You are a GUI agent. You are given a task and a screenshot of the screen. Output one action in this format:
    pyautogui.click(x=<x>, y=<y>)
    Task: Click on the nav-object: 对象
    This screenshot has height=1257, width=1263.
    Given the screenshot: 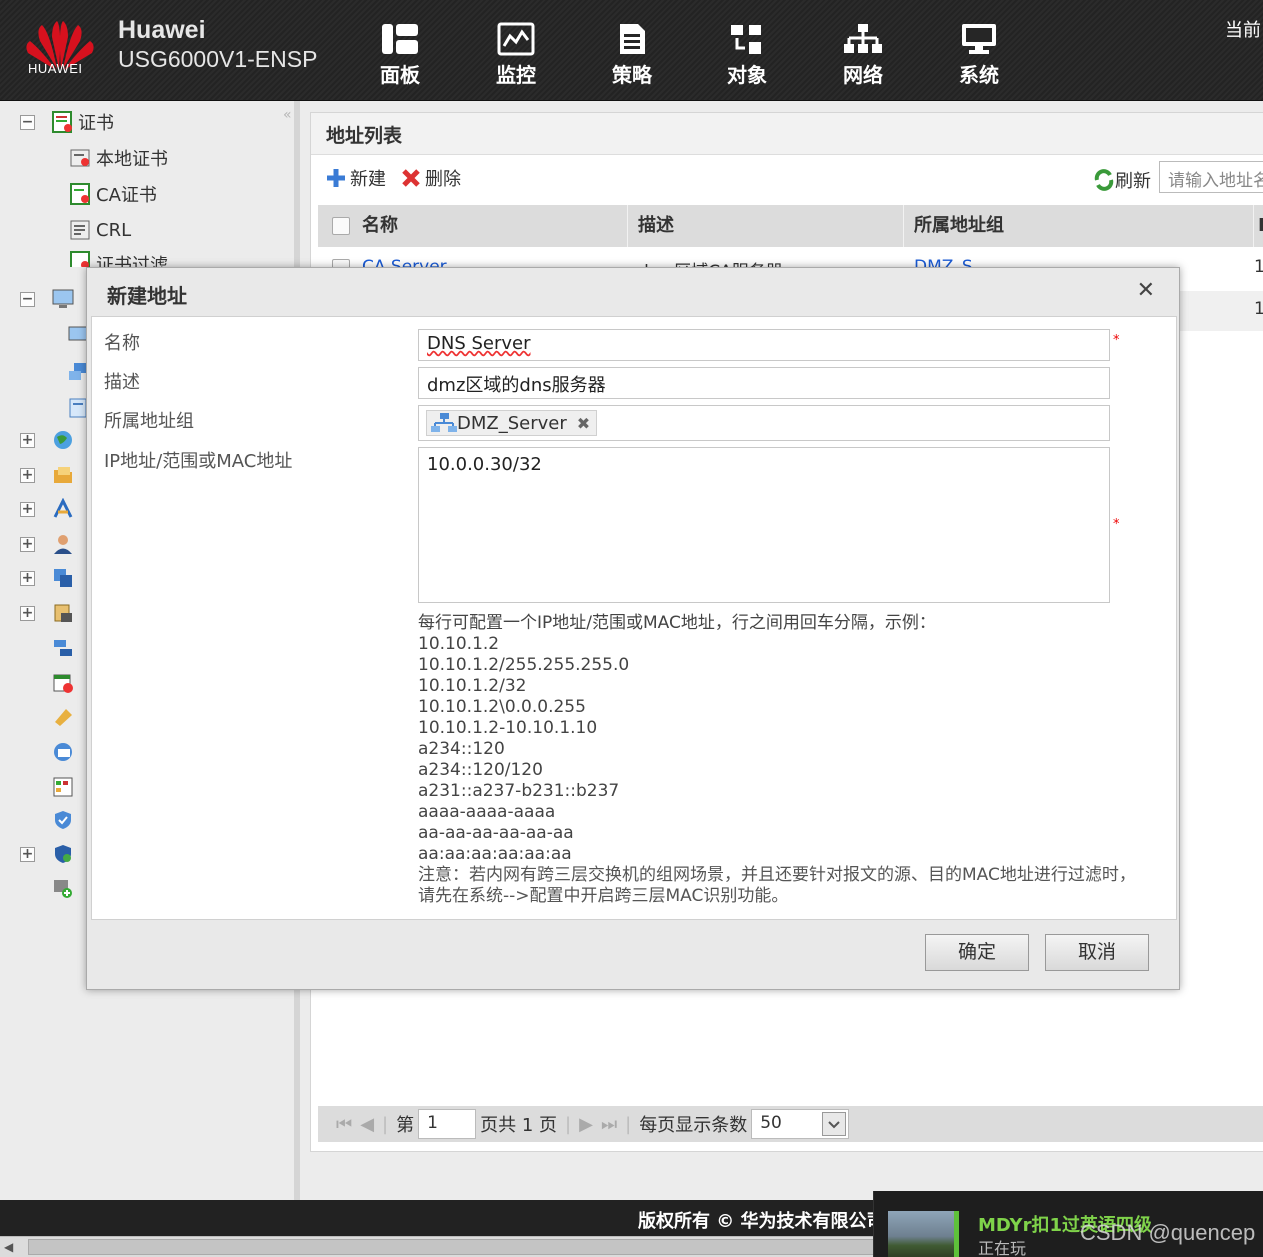 What is the action you would take?
    pyautogui.click(x=747, y=58)
    